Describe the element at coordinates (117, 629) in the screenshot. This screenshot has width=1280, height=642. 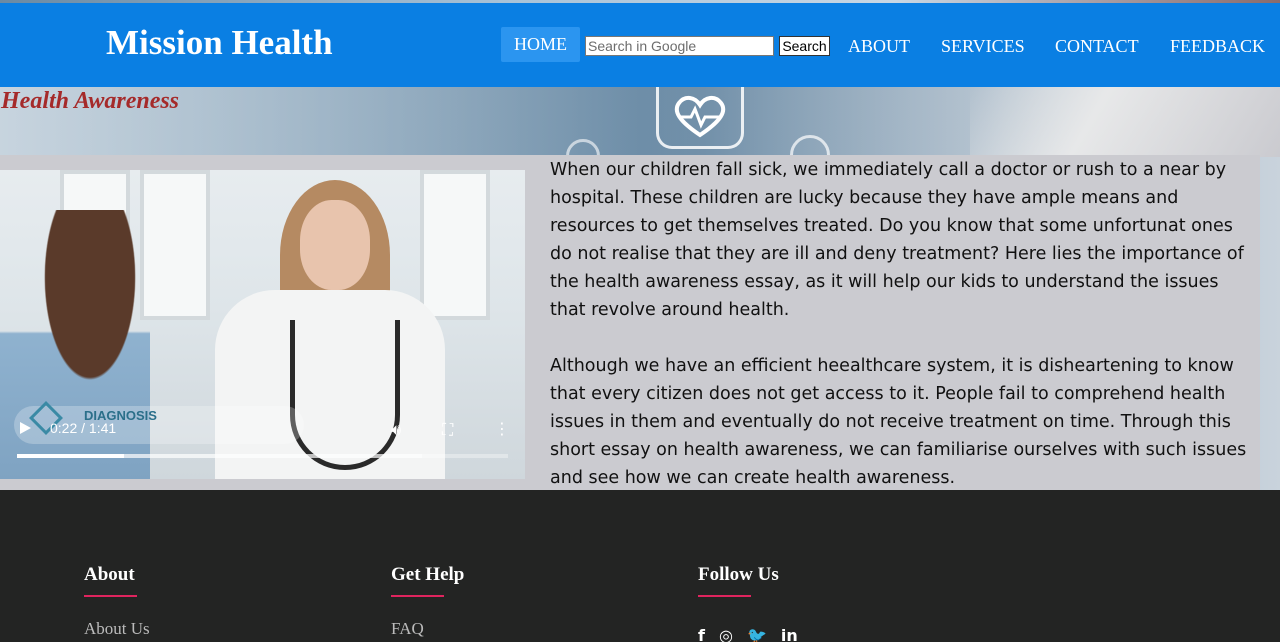
I see `footer-link-about-us: About Us` at that location.